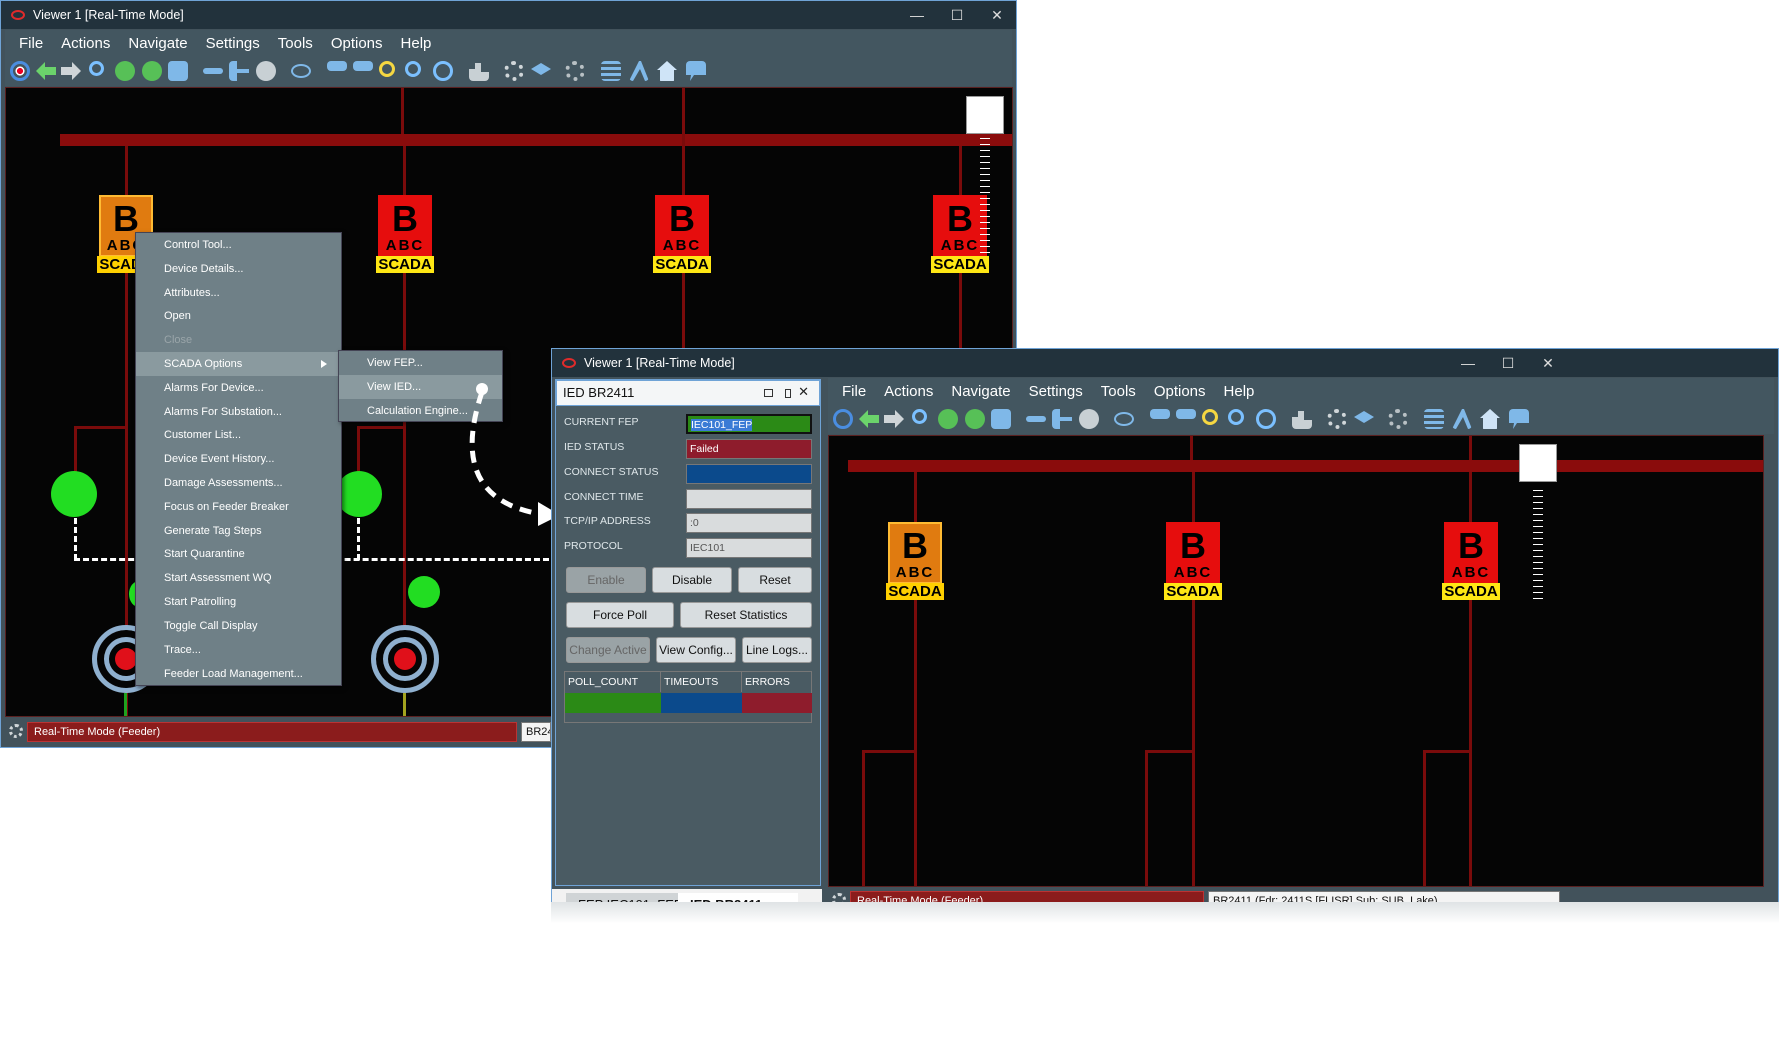  What do you see at coordinates (178, 71) in the screenshot?
I see `camera-icon` at bounding box center [178, 71].